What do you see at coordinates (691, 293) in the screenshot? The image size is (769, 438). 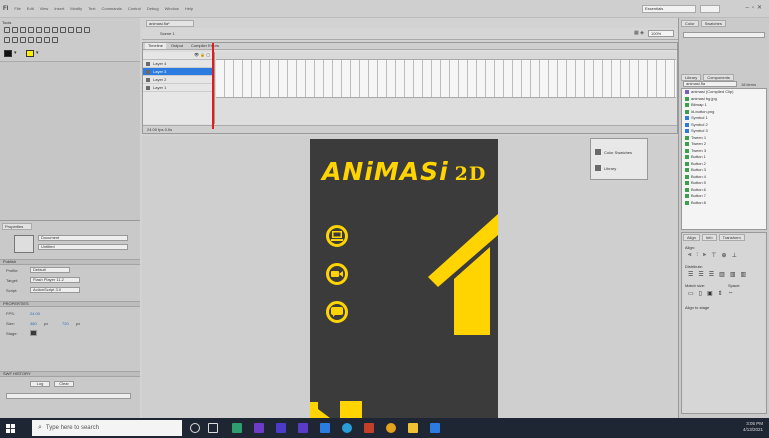 I see `match-width-icon: ▭` at bounding box center [691, 293].